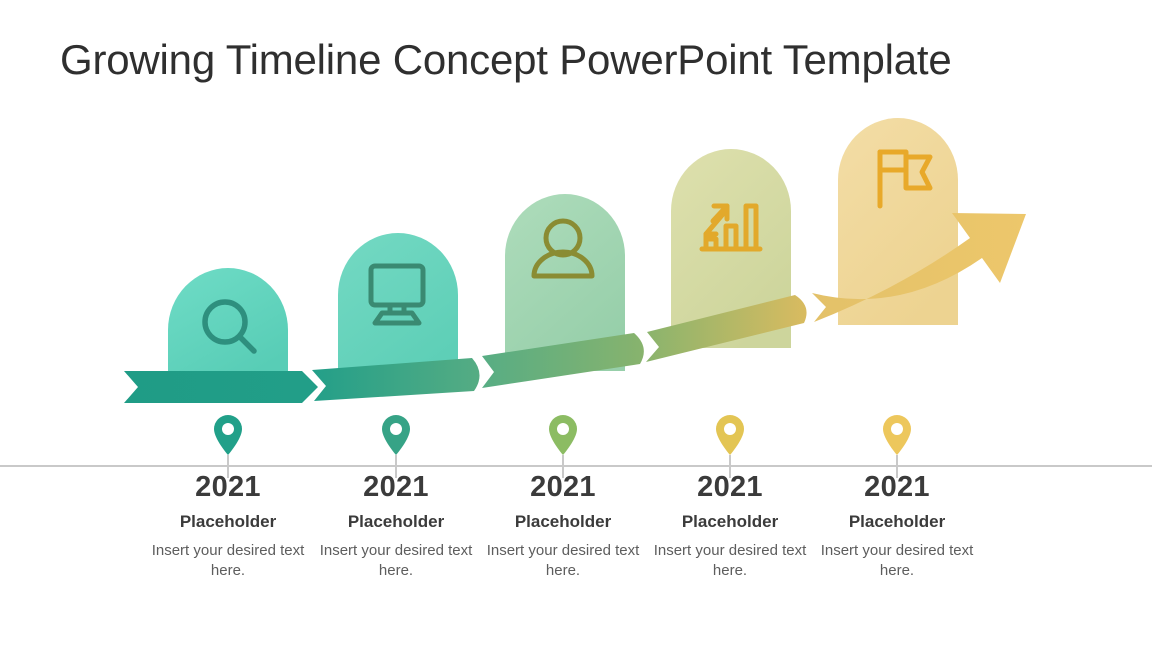 This screenshot has width=1152, height=648. What do you see at coordinates (897, 560) in the screenshot?
I see `step-description-5: Insert your desired text here.` at bounding box center [897, 560].